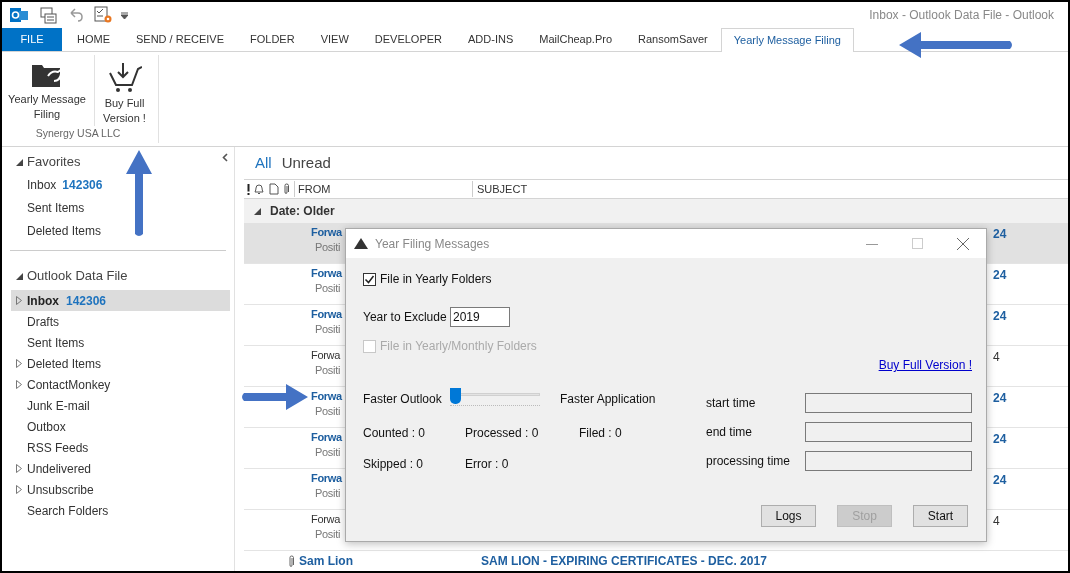 This screenshot has height=573, width=1070. What do you see at coordinates (608, 399) in the screenshot?
I see `slider-label: Faster Application` at bounding box center [608, 399].